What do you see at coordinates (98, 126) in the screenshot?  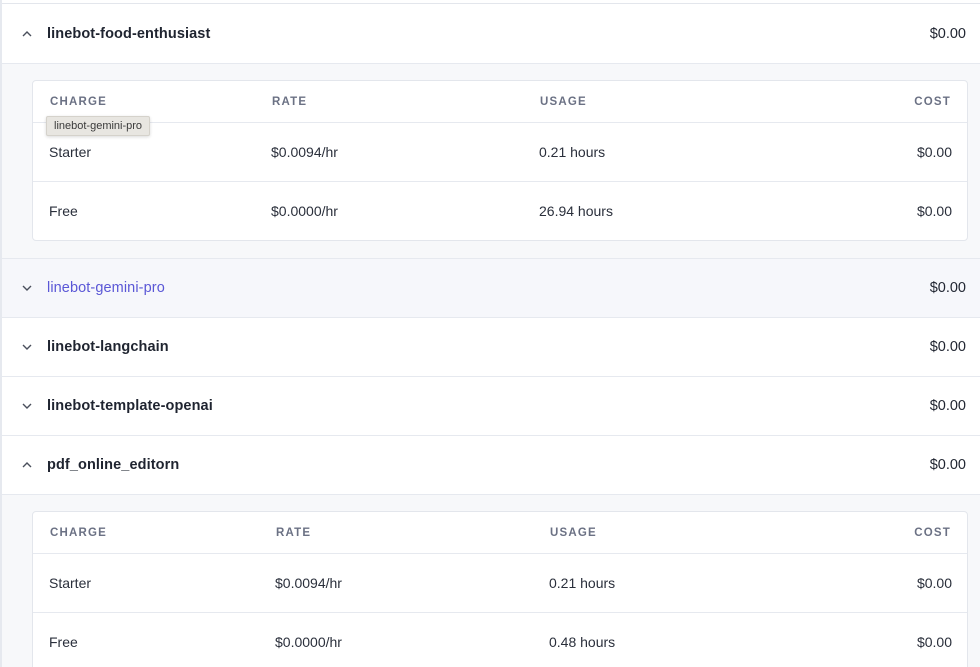 I see `tooltip: linebot-gemini-pro` at bounding box center [98, 126].